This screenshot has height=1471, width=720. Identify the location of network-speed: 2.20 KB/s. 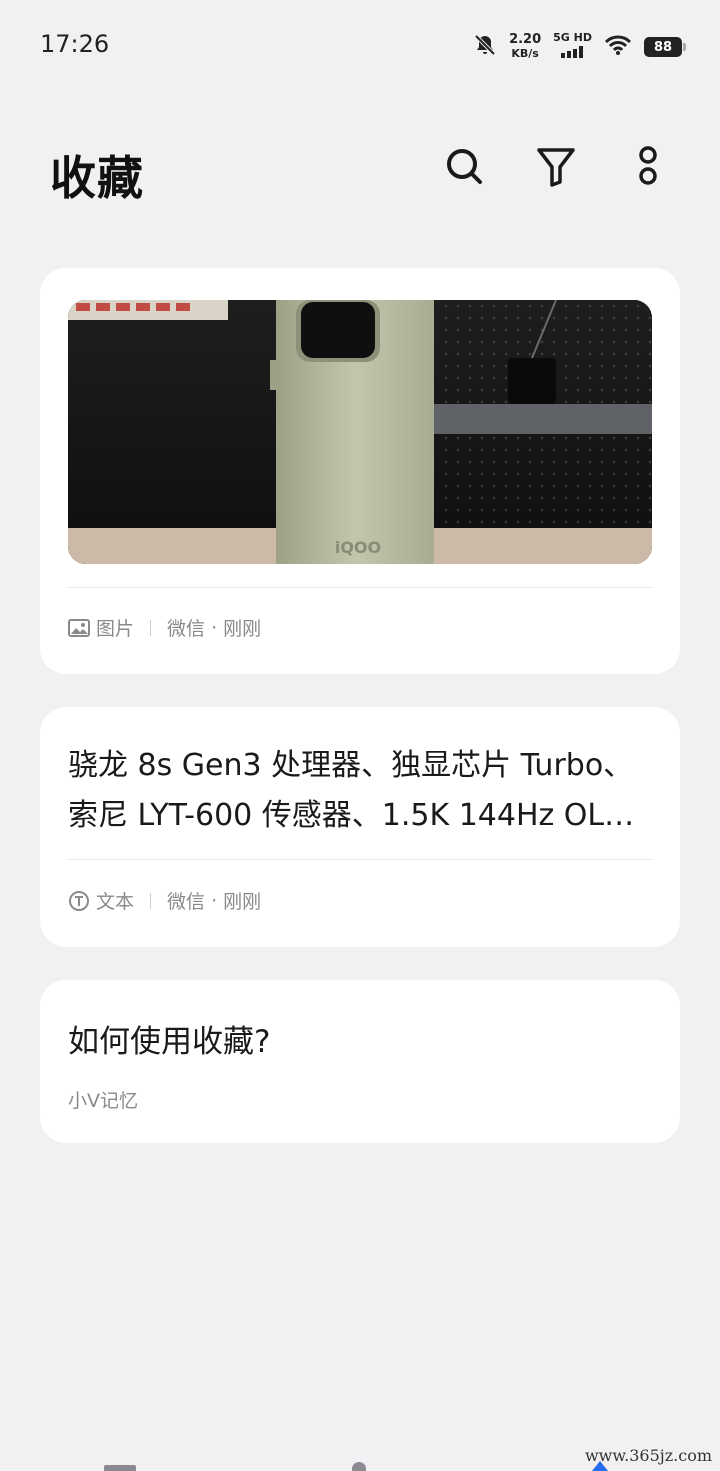
(525, 47).